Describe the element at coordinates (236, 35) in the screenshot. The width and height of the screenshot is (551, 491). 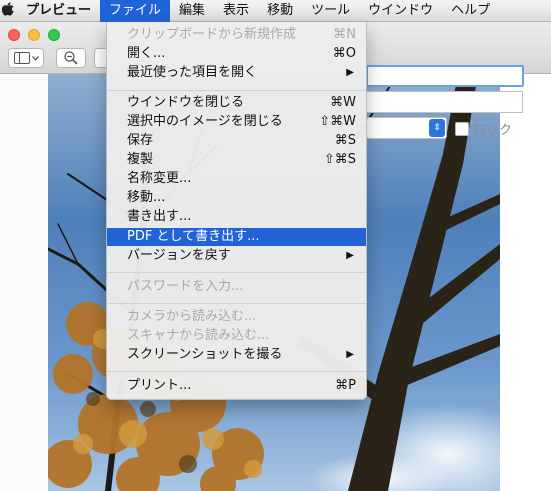
I see `menu-item-new-from-clipboard: クリップボードから新規作成 ⌘N` at that location.